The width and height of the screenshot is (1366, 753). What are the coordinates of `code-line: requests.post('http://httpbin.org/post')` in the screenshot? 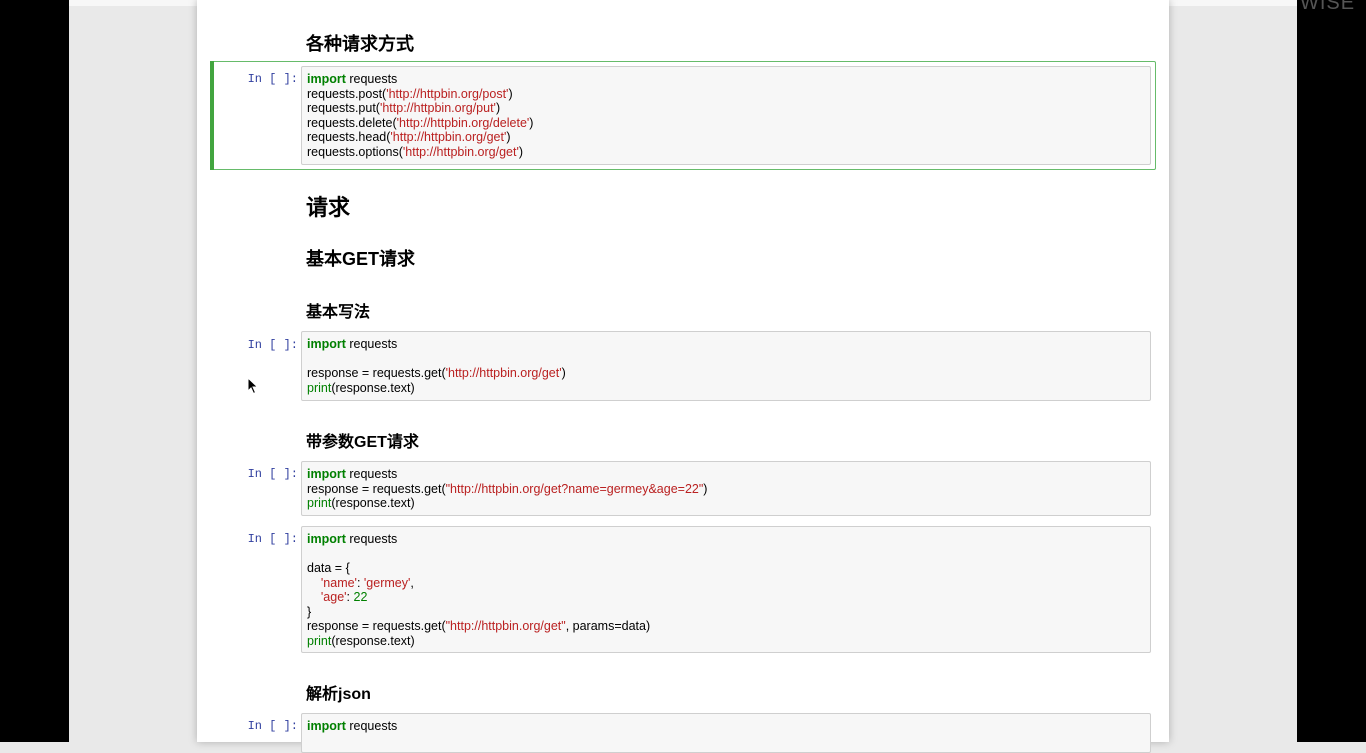 It's located at (726, 94).